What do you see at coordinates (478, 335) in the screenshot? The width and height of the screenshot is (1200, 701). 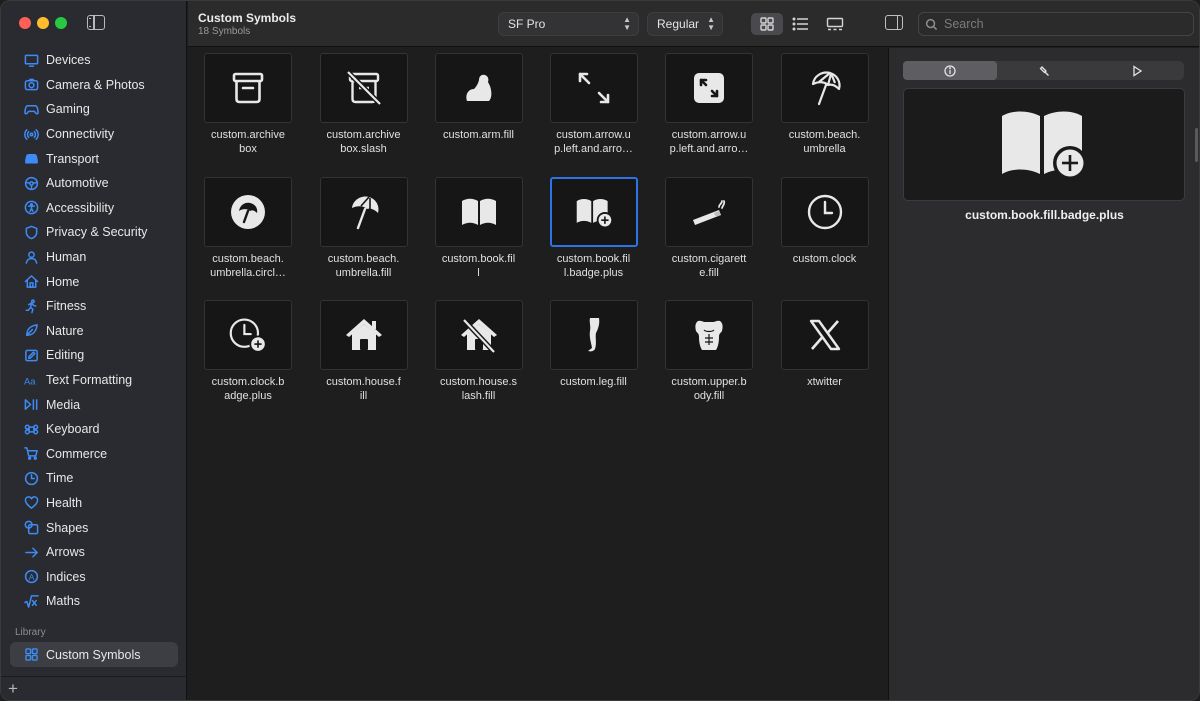 I see `house-slash-icon` at bounding box center [478, 335].